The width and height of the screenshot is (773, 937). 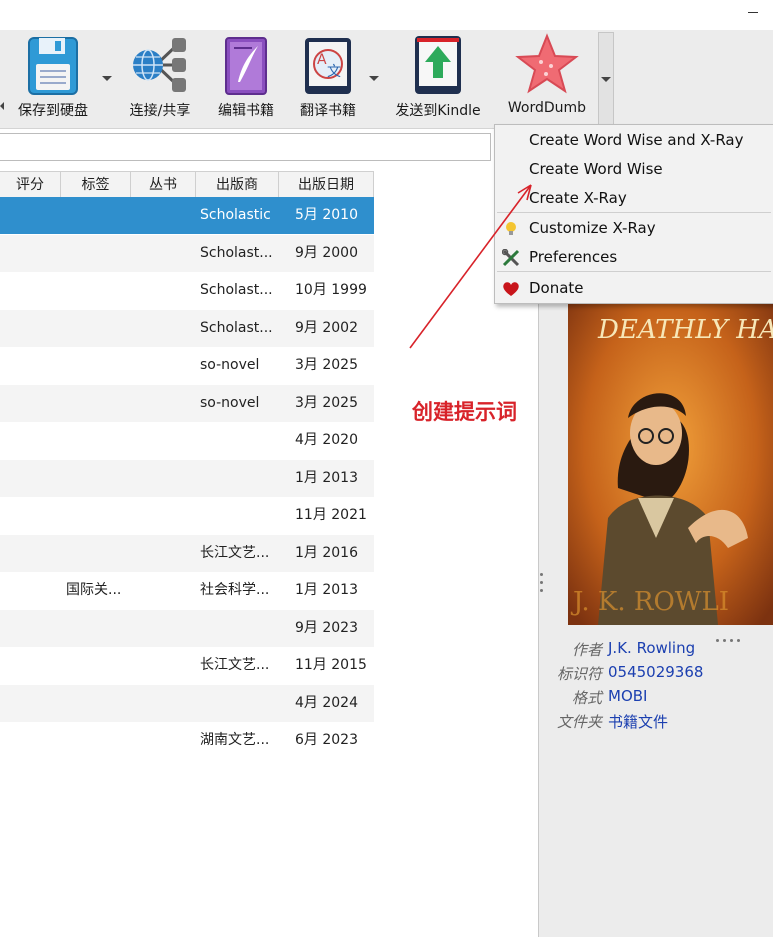 I want to click on menu-item-customize-x-ray: Customize X-Ray, so click(x=634, y=228).